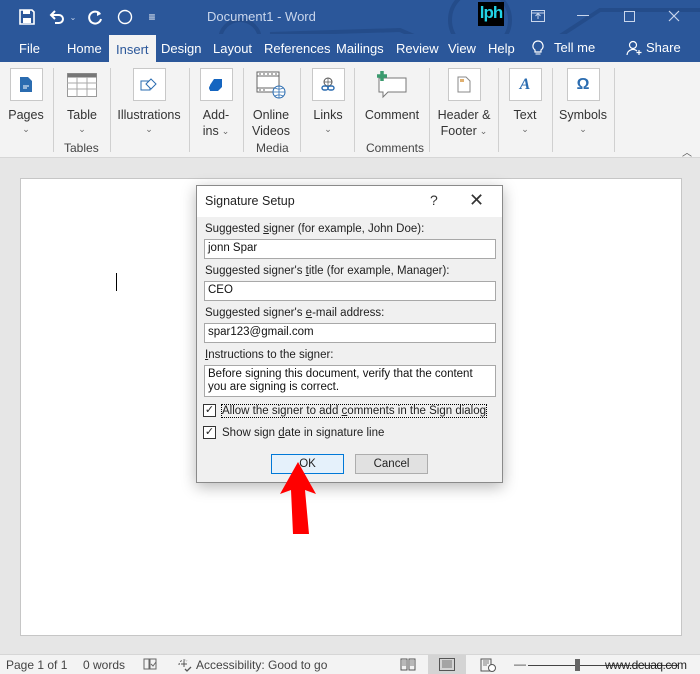 This screenshot has width=700, height=674. I want to click on tab-design: Design, so click(181, 48).